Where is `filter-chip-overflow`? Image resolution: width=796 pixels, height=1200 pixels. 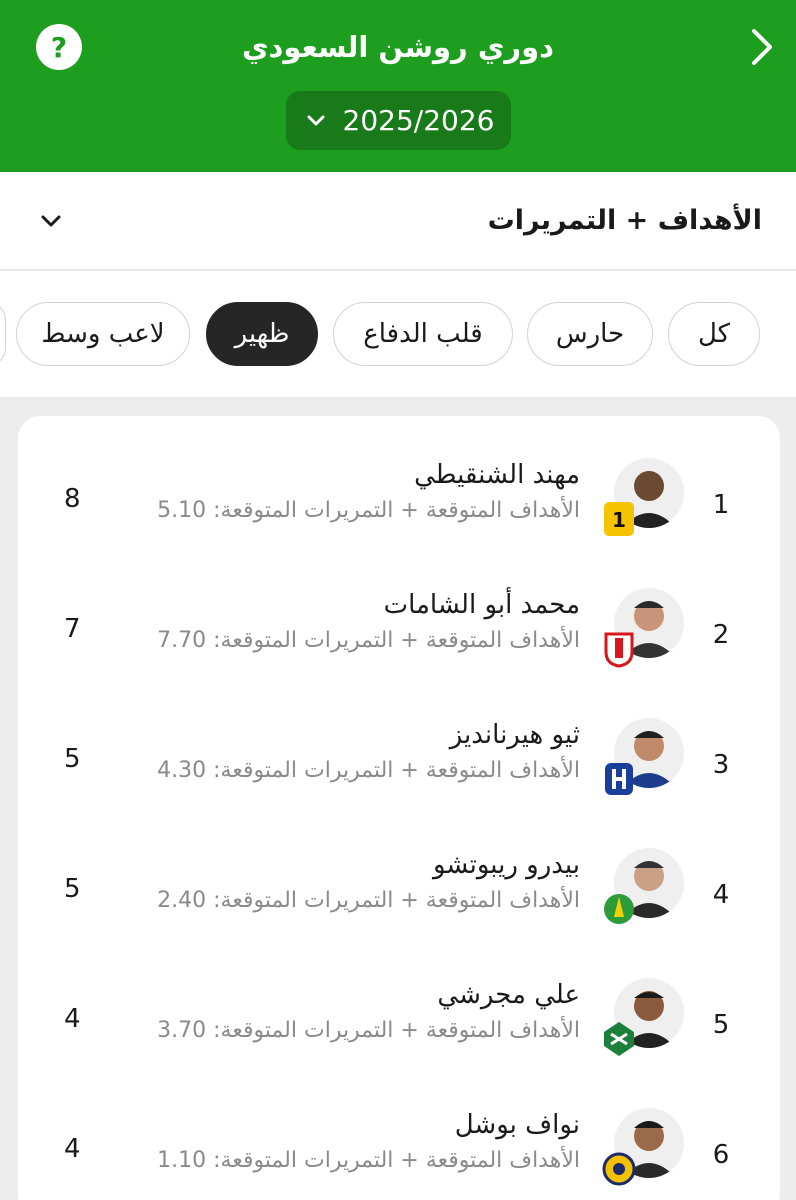
filter-chip-overflow is located at coordinates (3, 334).